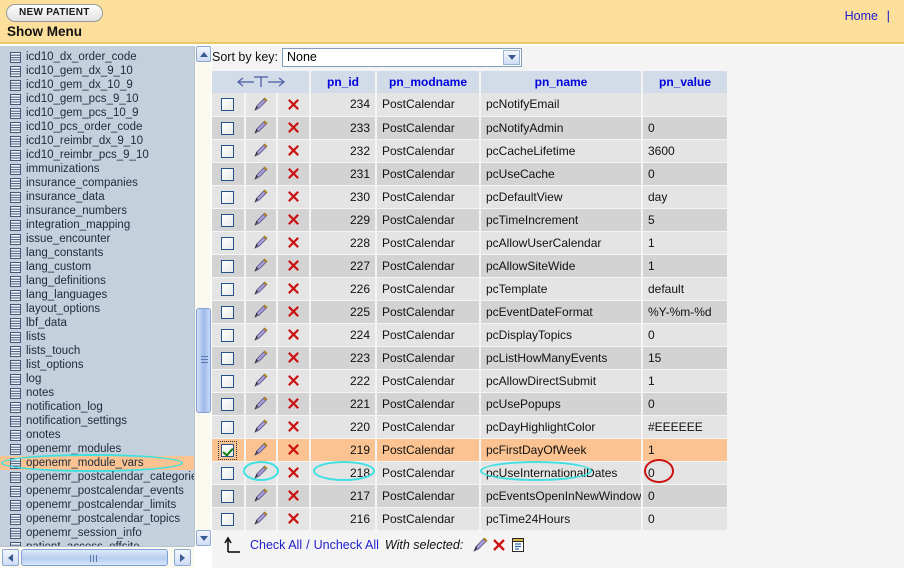 The image size is (904, 568). Describe the element at coordinates (97, 407) in the screenshot. I see `sidebar-item-notification-log: notification_log` at that location.